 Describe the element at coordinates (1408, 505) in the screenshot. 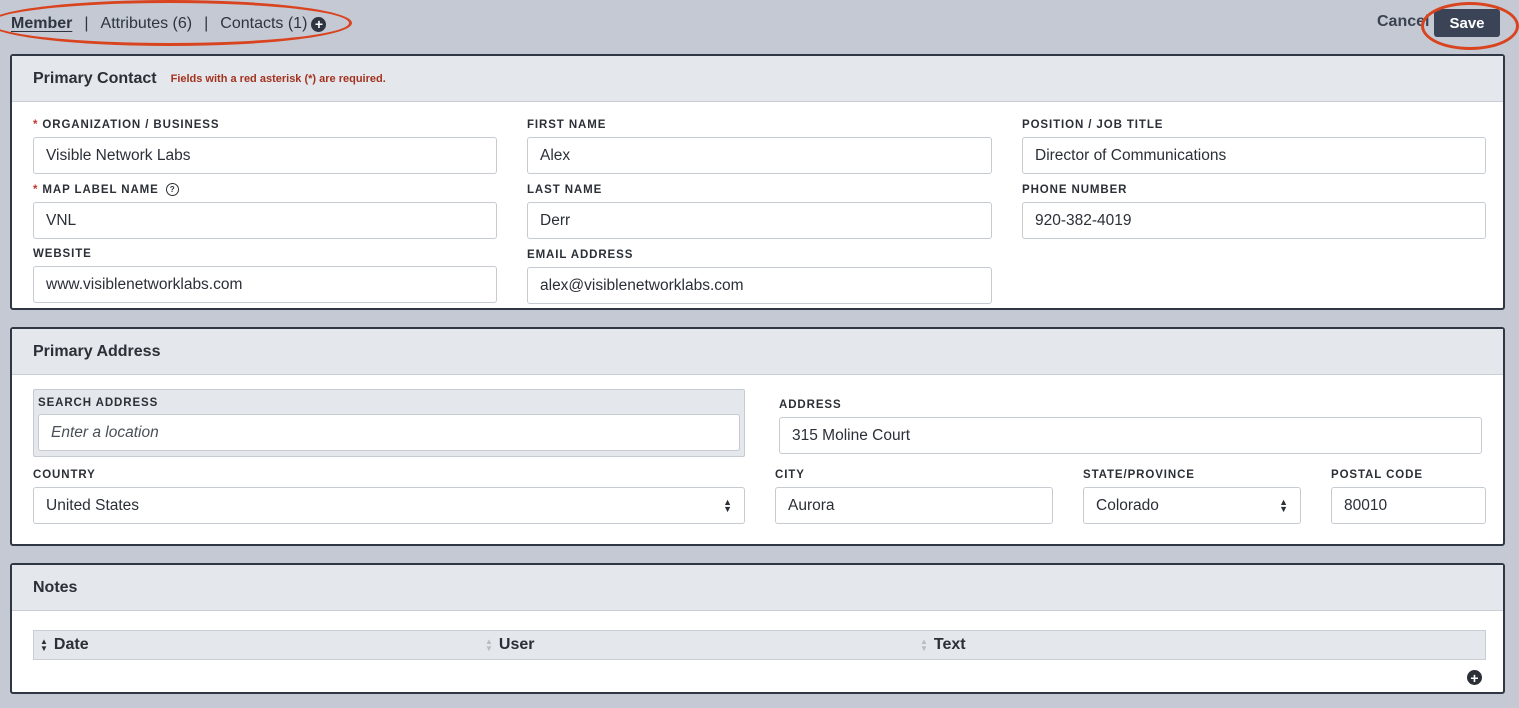

I see `postal-code-input: 80010` at that location.